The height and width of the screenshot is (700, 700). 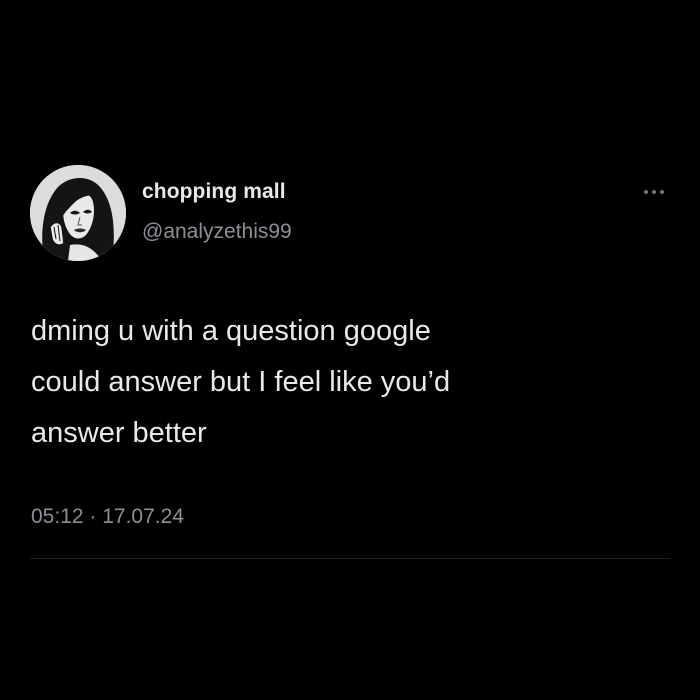 I want to click on avatar, so click(x=78, y=213).